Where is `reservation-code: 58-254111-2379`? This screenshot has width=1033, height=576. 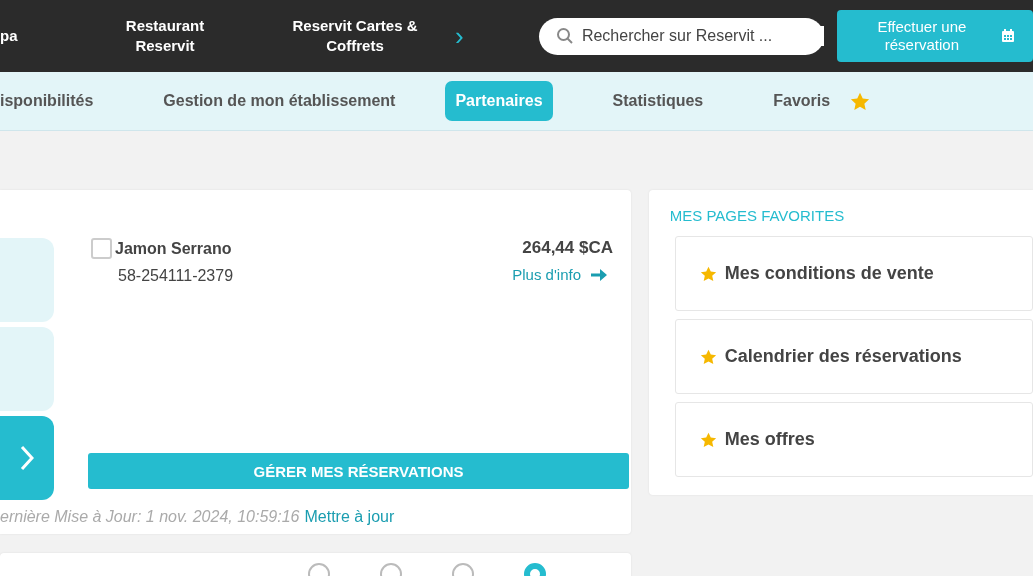
reservation-code: 58-254111-2379 is located at coordinates (175, 276).